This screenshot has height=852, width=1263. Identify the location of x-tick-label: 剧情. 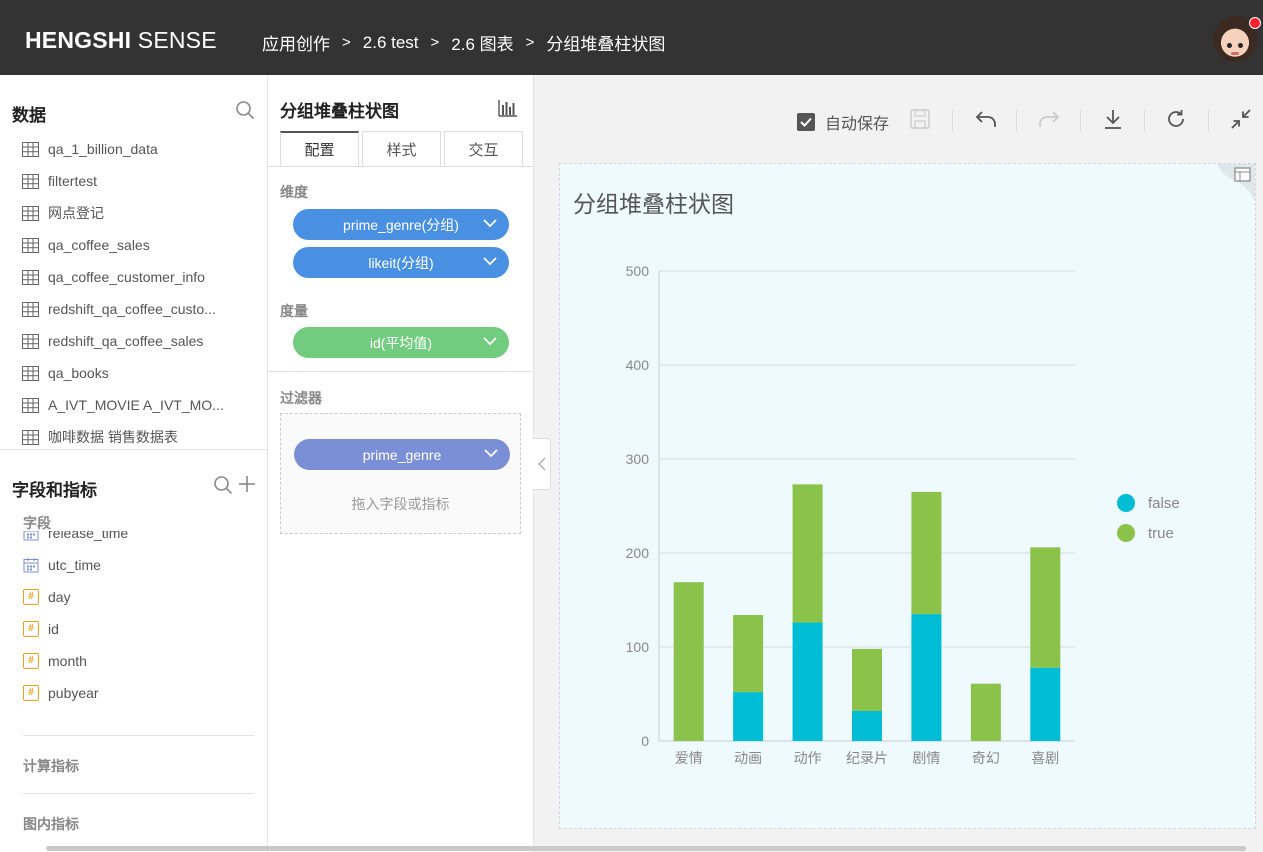
(926, 758).